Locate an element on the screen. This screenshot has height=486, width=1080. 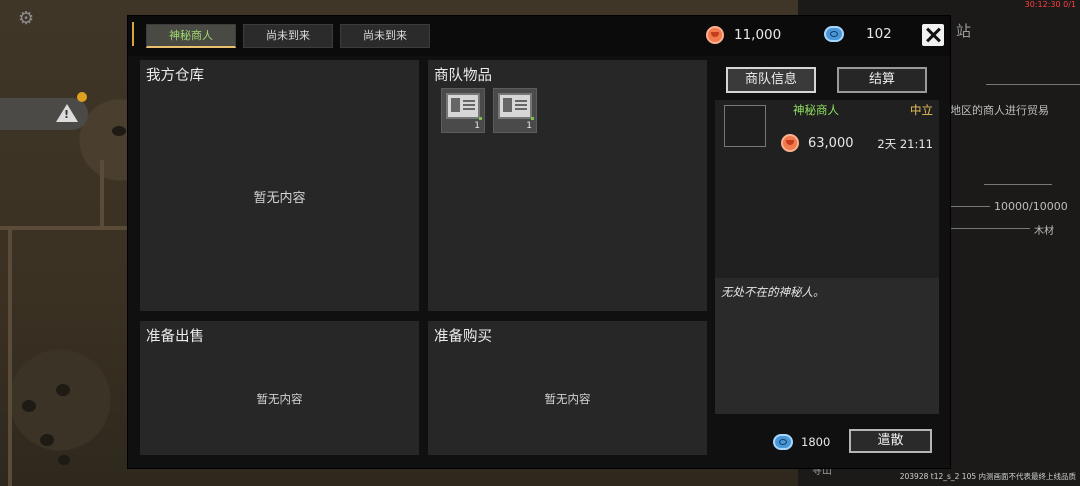
notification-dot-icon is located at coordinates (82, 97).